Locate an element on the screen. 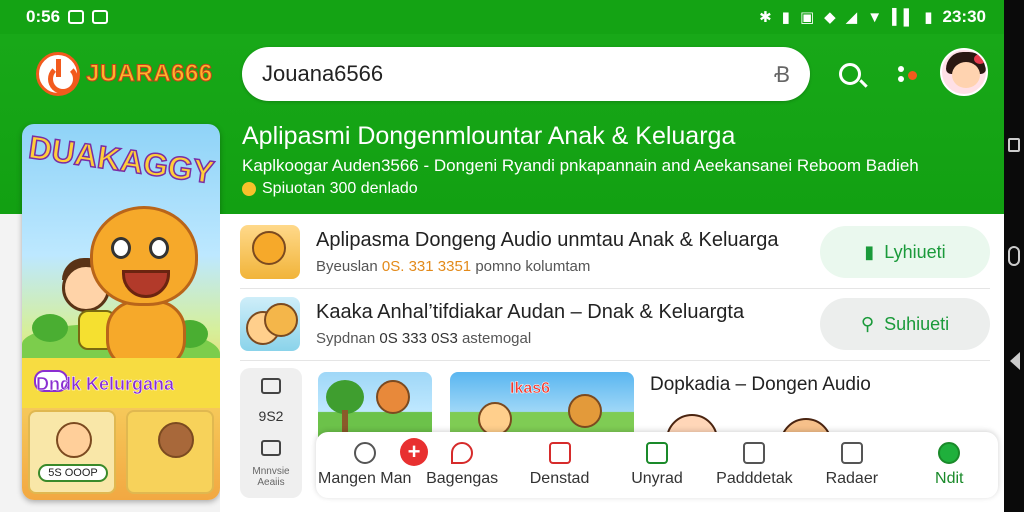  side-panel-count: 9S2 is located at coordinates (271, 416).